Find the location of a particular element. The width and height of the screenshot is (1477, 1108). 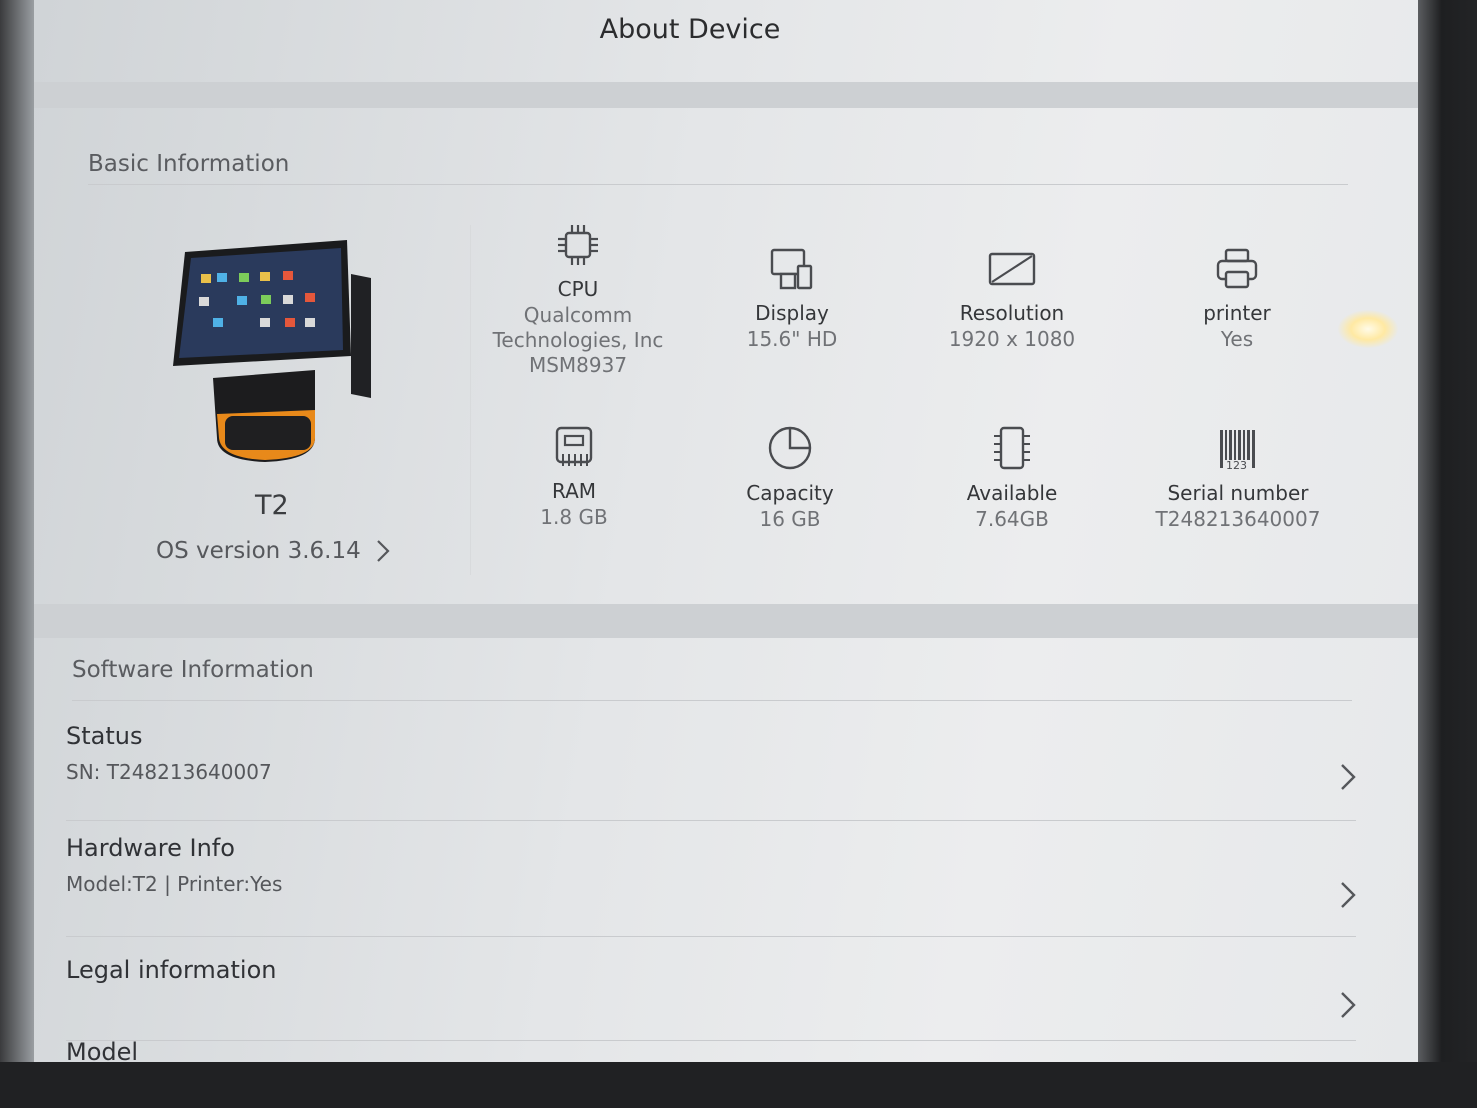

barcode-icon: 123 is located at coordinates (1237, 451).